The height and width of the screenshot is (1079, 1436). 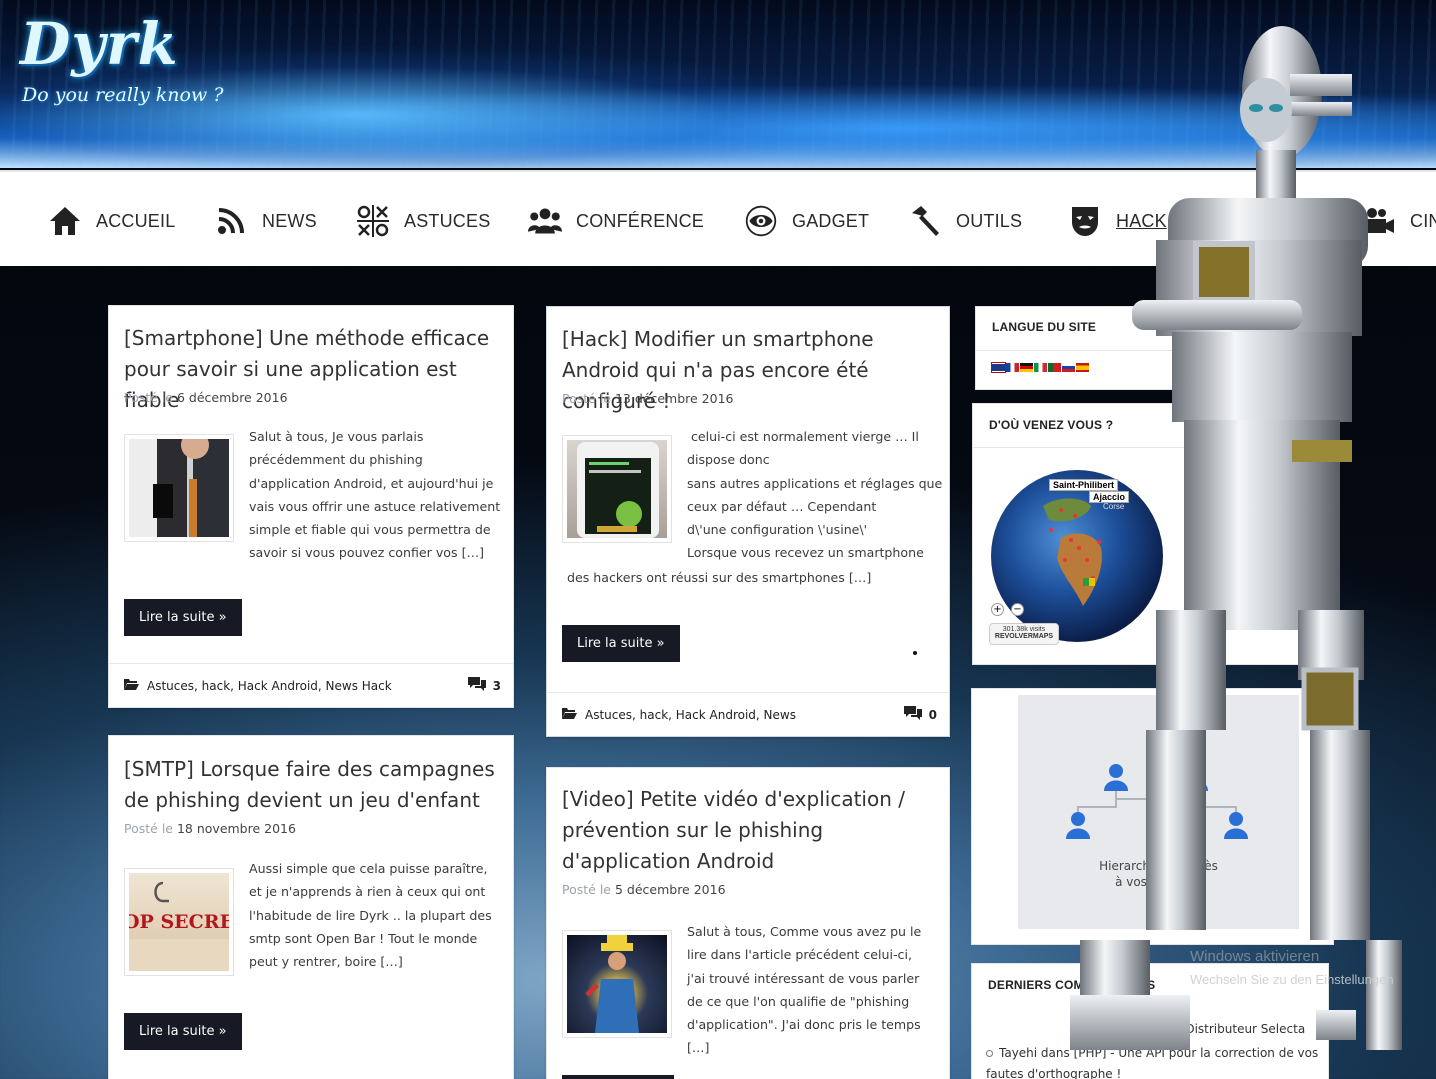 I want to click on stray-dot, so click(x=915, y=653).